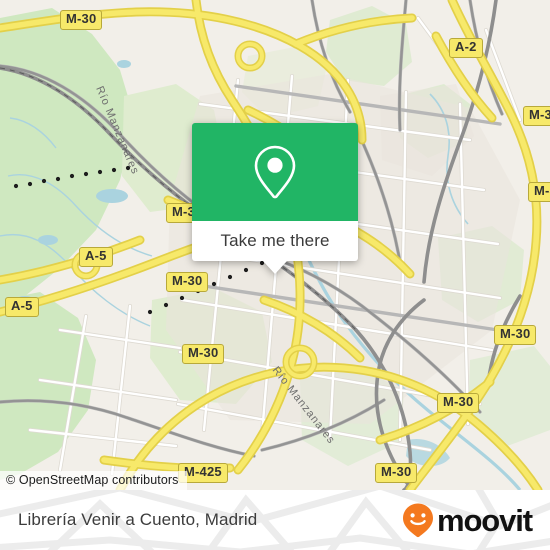  What do you see at coordinates (275, 520) in the screenshot?
I see `footer-bar: Librería Venir a Cuento, Madrid moovit` at bounding box center [275, 520].